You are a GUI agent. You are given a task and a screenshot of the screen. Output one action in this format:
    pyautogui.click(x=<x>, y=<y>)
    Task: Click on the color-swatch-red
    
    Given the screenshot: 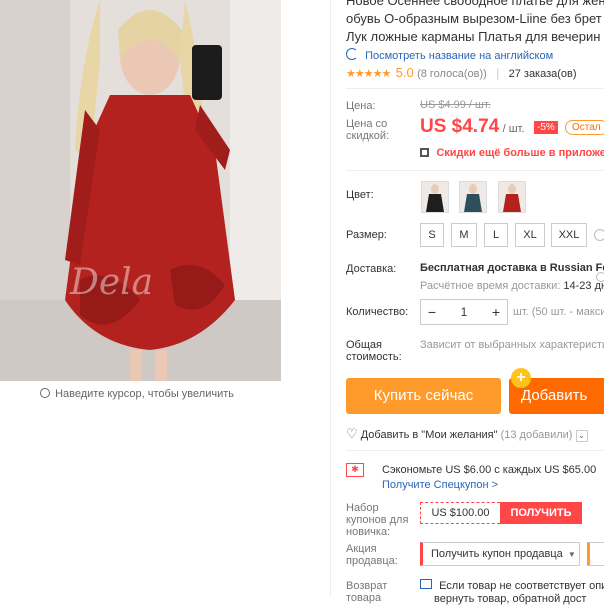 What is the action you would take?
    pyautogui.click(x=512, y=197)
    